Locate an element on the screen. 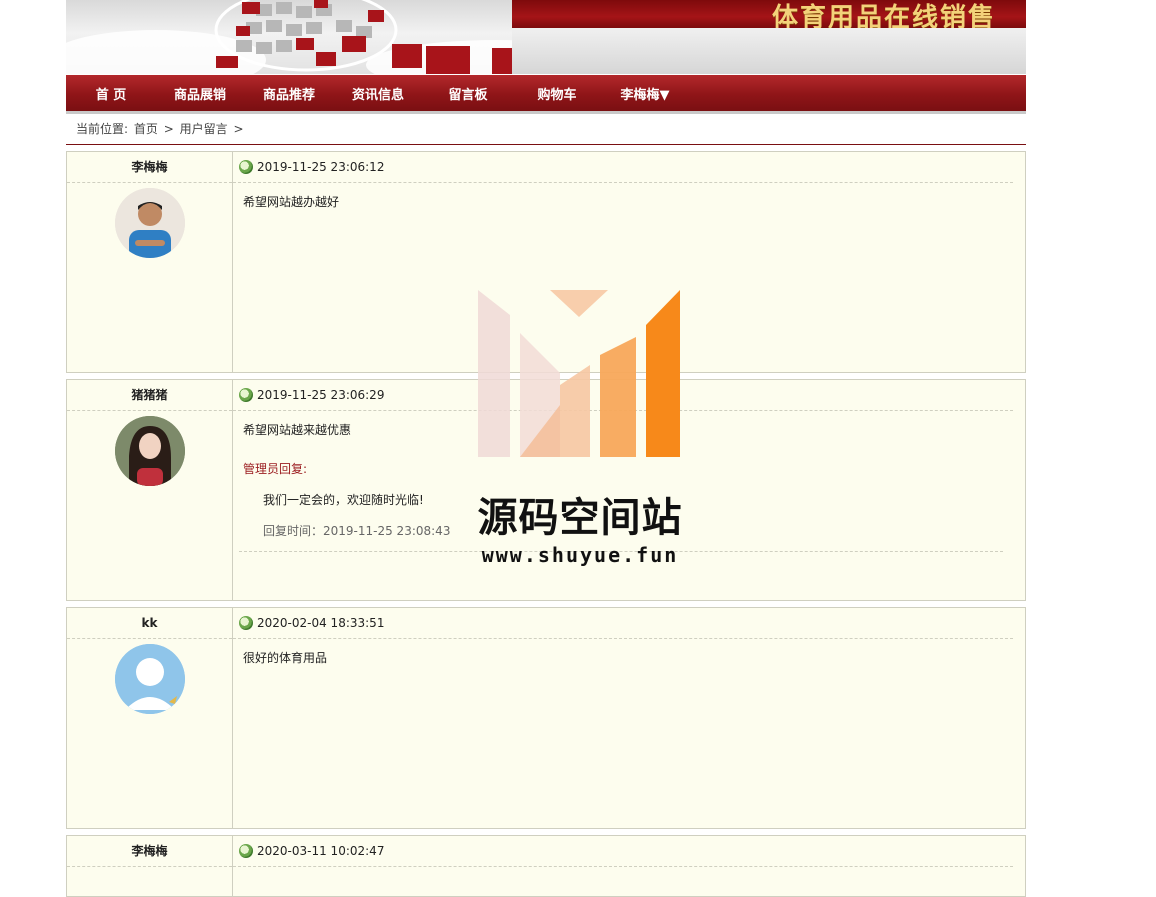 The width and height of the screenshot is (1156, 897). message-card: 李梅梅 2020-03-11 10:02:47 is located at coordinates (546, 866).